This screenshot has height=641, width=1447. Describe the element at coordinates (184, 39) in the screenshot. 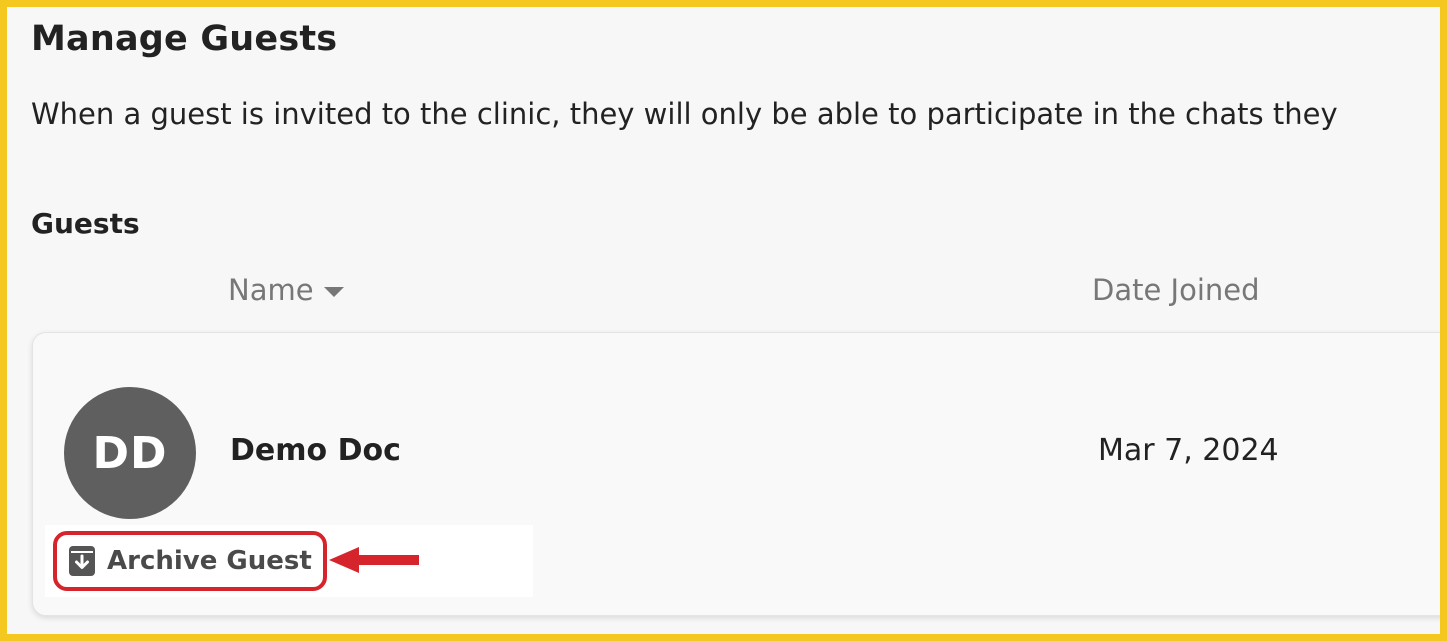

I see `page-title: Manage Guests` at that location.